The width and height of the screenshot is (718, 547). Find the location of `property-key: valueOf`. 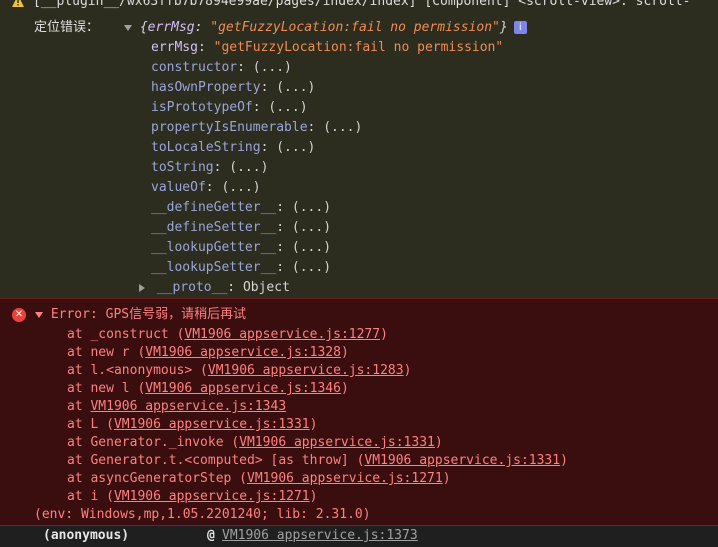

property-key: valueOf is located at coordinates (178, 187).